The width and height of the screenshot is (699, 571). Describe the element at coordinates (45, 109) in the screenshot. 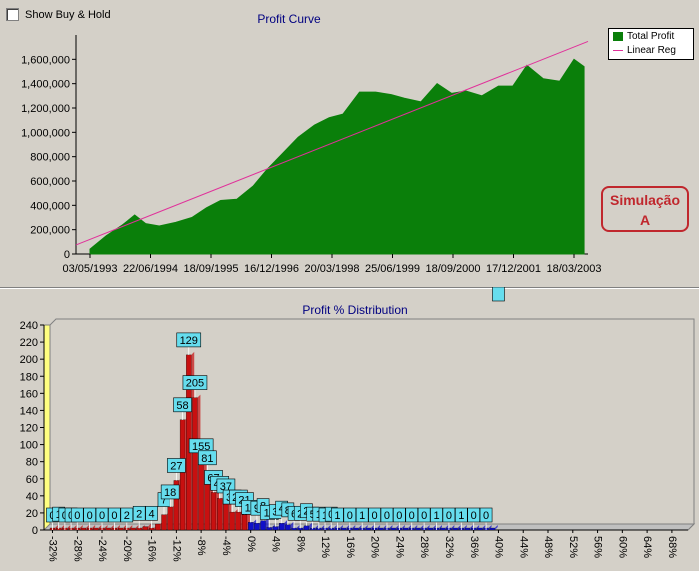

I see `curve-y-tick-label: 1,200,000` at that location.